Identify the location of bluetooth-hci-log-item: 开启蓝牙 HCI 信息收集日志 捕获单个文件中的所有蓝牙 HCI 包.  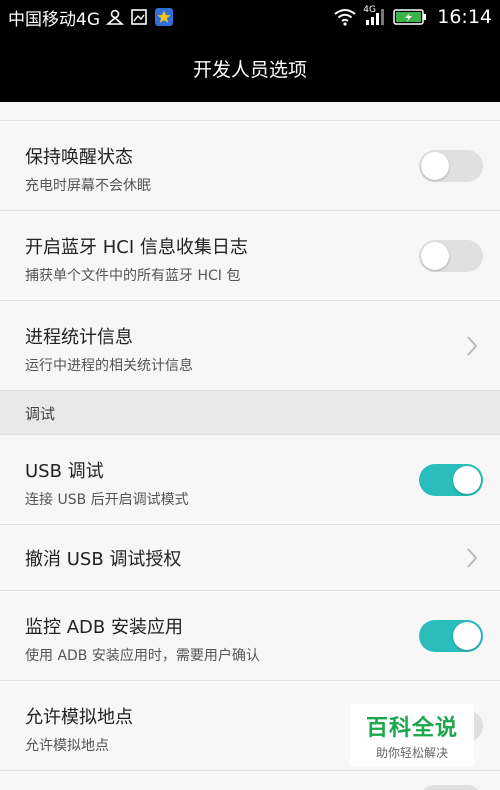
(250, 256).